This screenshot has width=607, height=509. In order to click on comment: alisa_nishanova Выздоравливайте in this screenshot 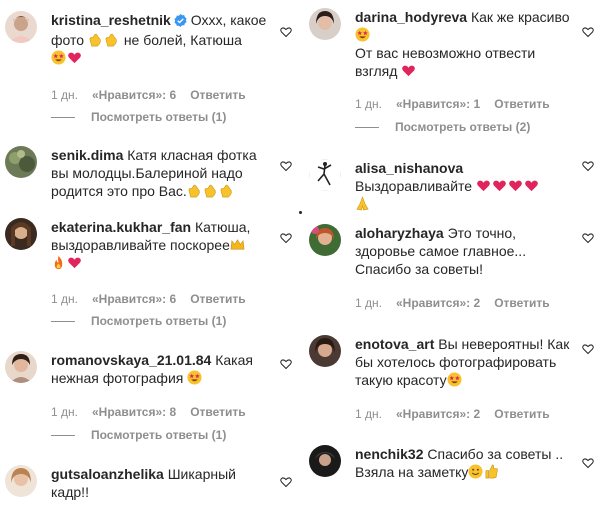, I will do `click(454, 187)`.